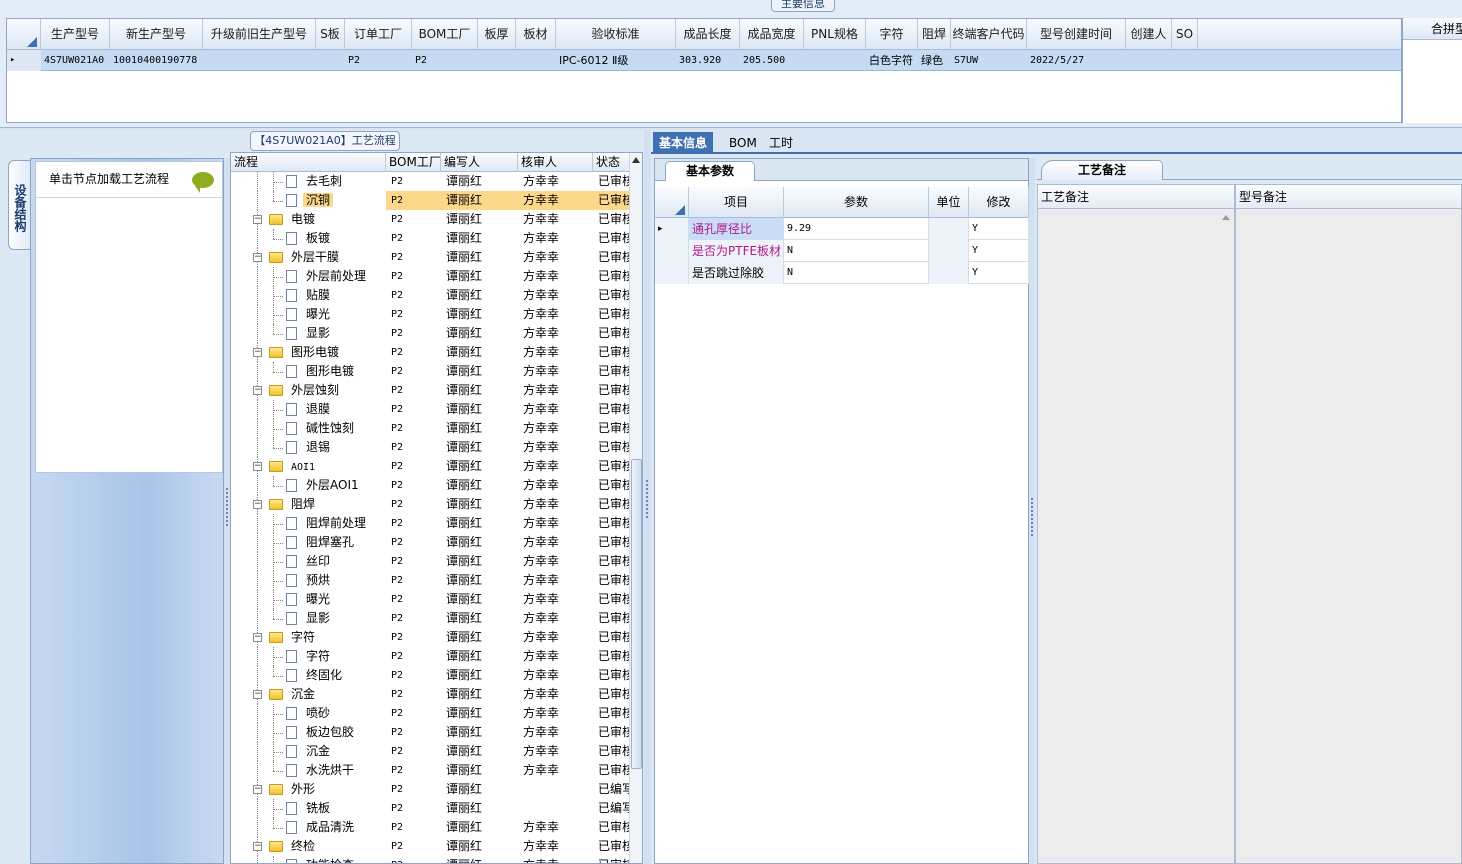 This screenshot has width=1462, height=864. I want to click on tree-row: − 终检 P2 谭丽红 方幸幸 已审核, so click(431, 846).